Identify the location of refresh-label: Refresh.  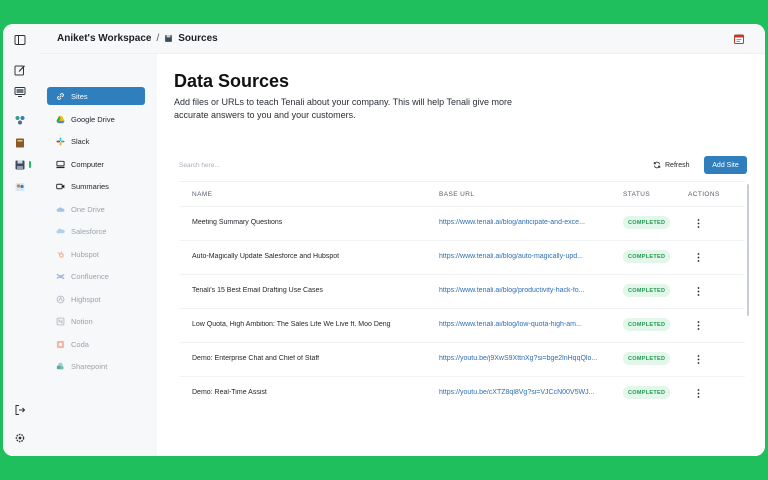
(677, 165).